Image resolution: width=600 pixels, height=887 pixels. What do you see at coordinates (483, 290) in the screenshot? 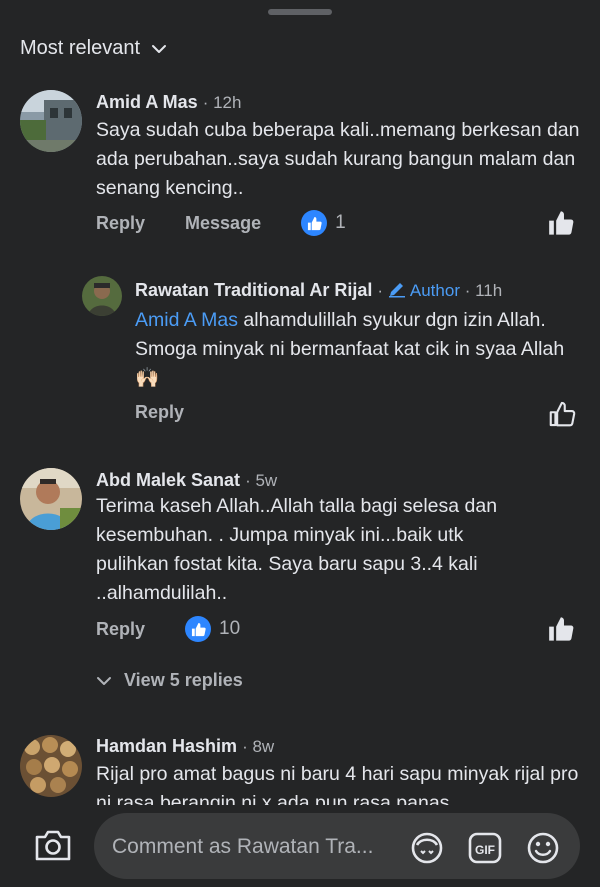
I see `comment-time: · 11h` at bounding box center [483, 290].